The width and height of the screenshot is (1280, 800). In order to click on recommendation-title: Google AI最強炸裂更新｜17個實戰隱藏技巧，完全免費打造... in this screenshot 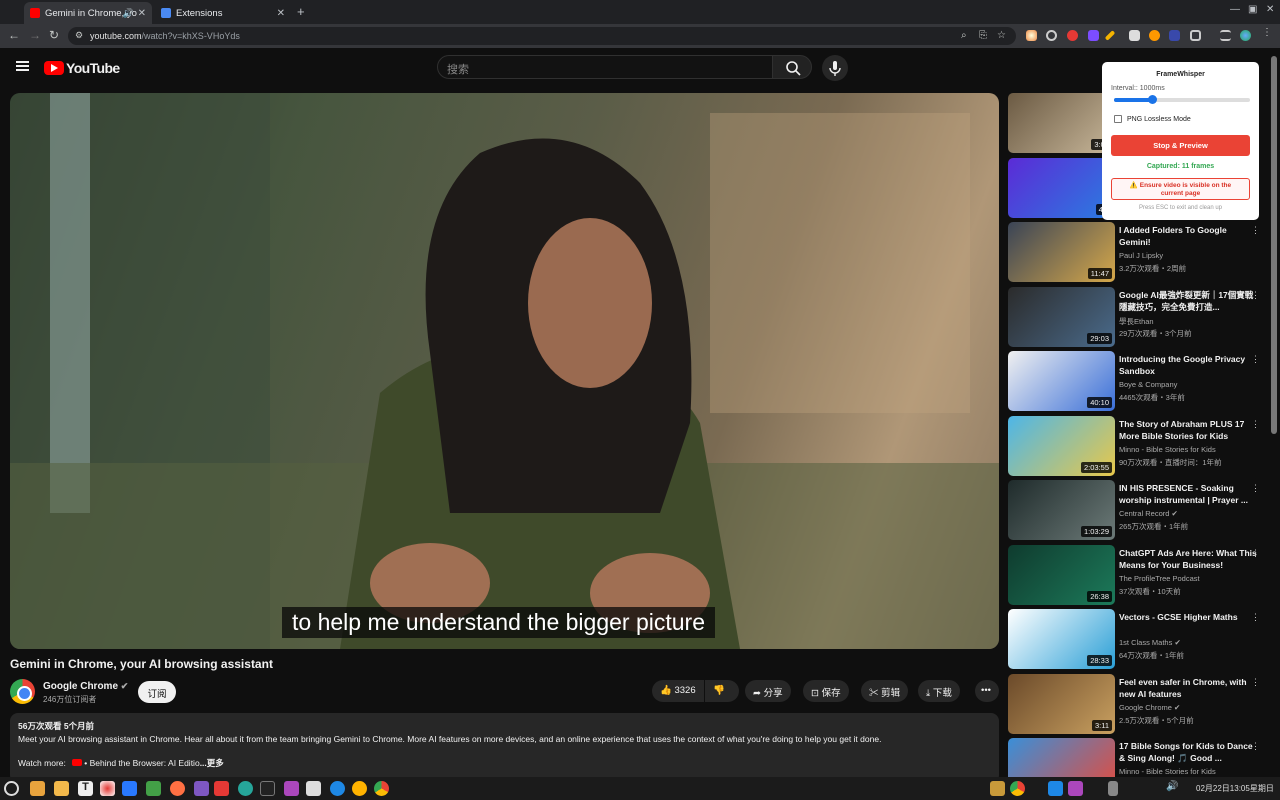, I will do `click(1188, 301)`.